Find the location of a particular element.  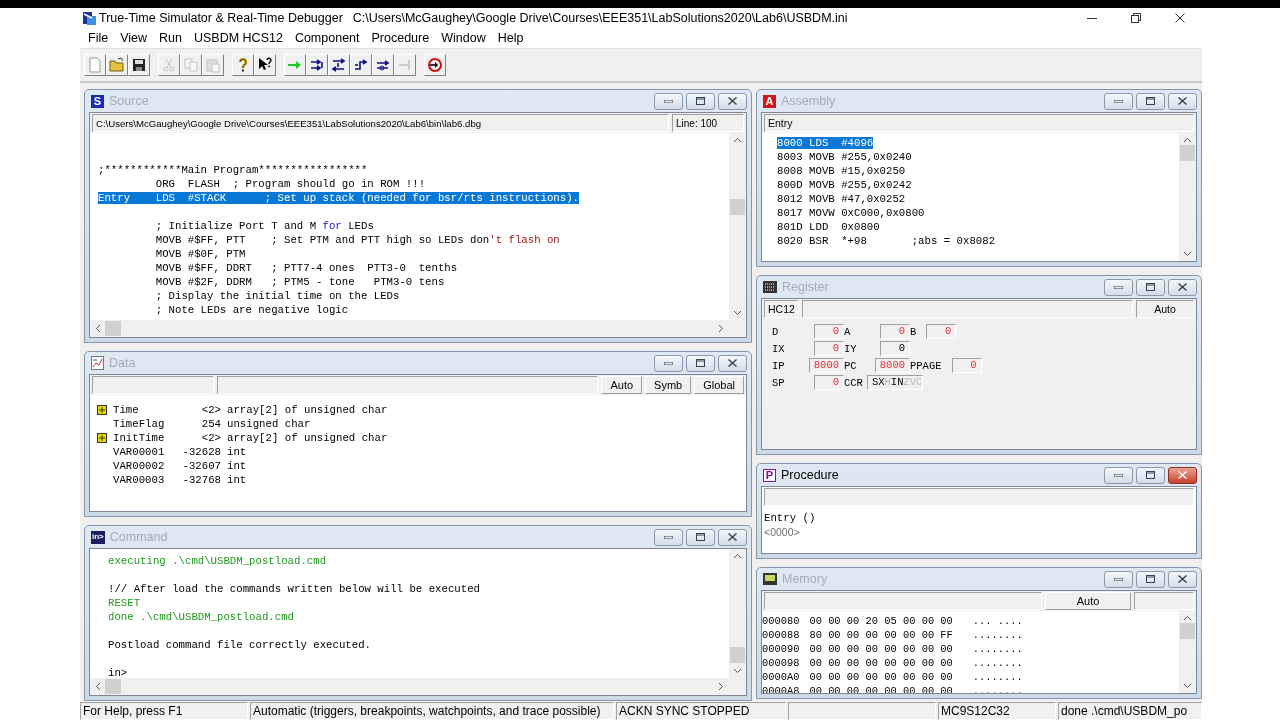

status-text: For Help, press F1 is located at coordinates (164, 711).